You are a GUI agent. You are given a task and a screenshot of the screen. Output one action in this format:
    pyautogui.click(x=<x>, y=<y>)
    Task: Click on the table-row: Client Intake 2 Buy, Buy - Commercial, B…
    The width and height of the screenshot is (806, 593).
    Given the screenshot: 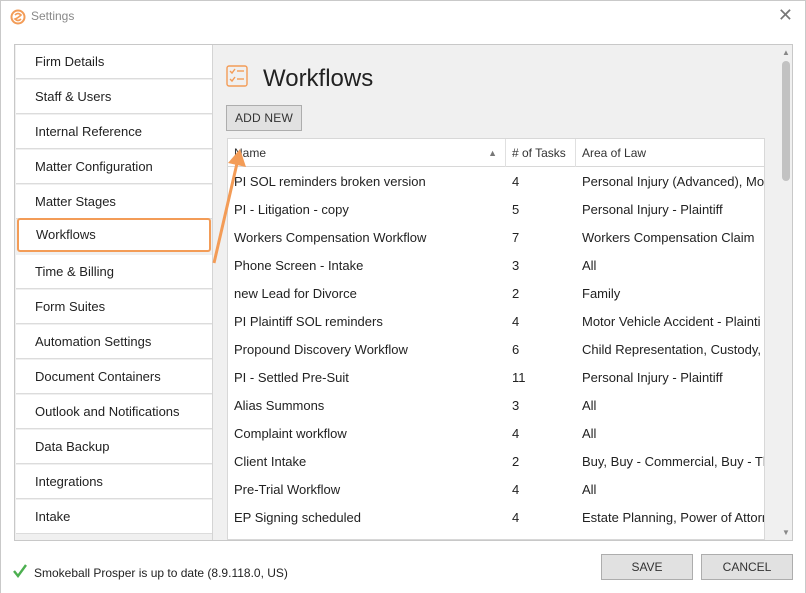 What is the action you would take?
    pyautogui.click(x=496, y=462)
    